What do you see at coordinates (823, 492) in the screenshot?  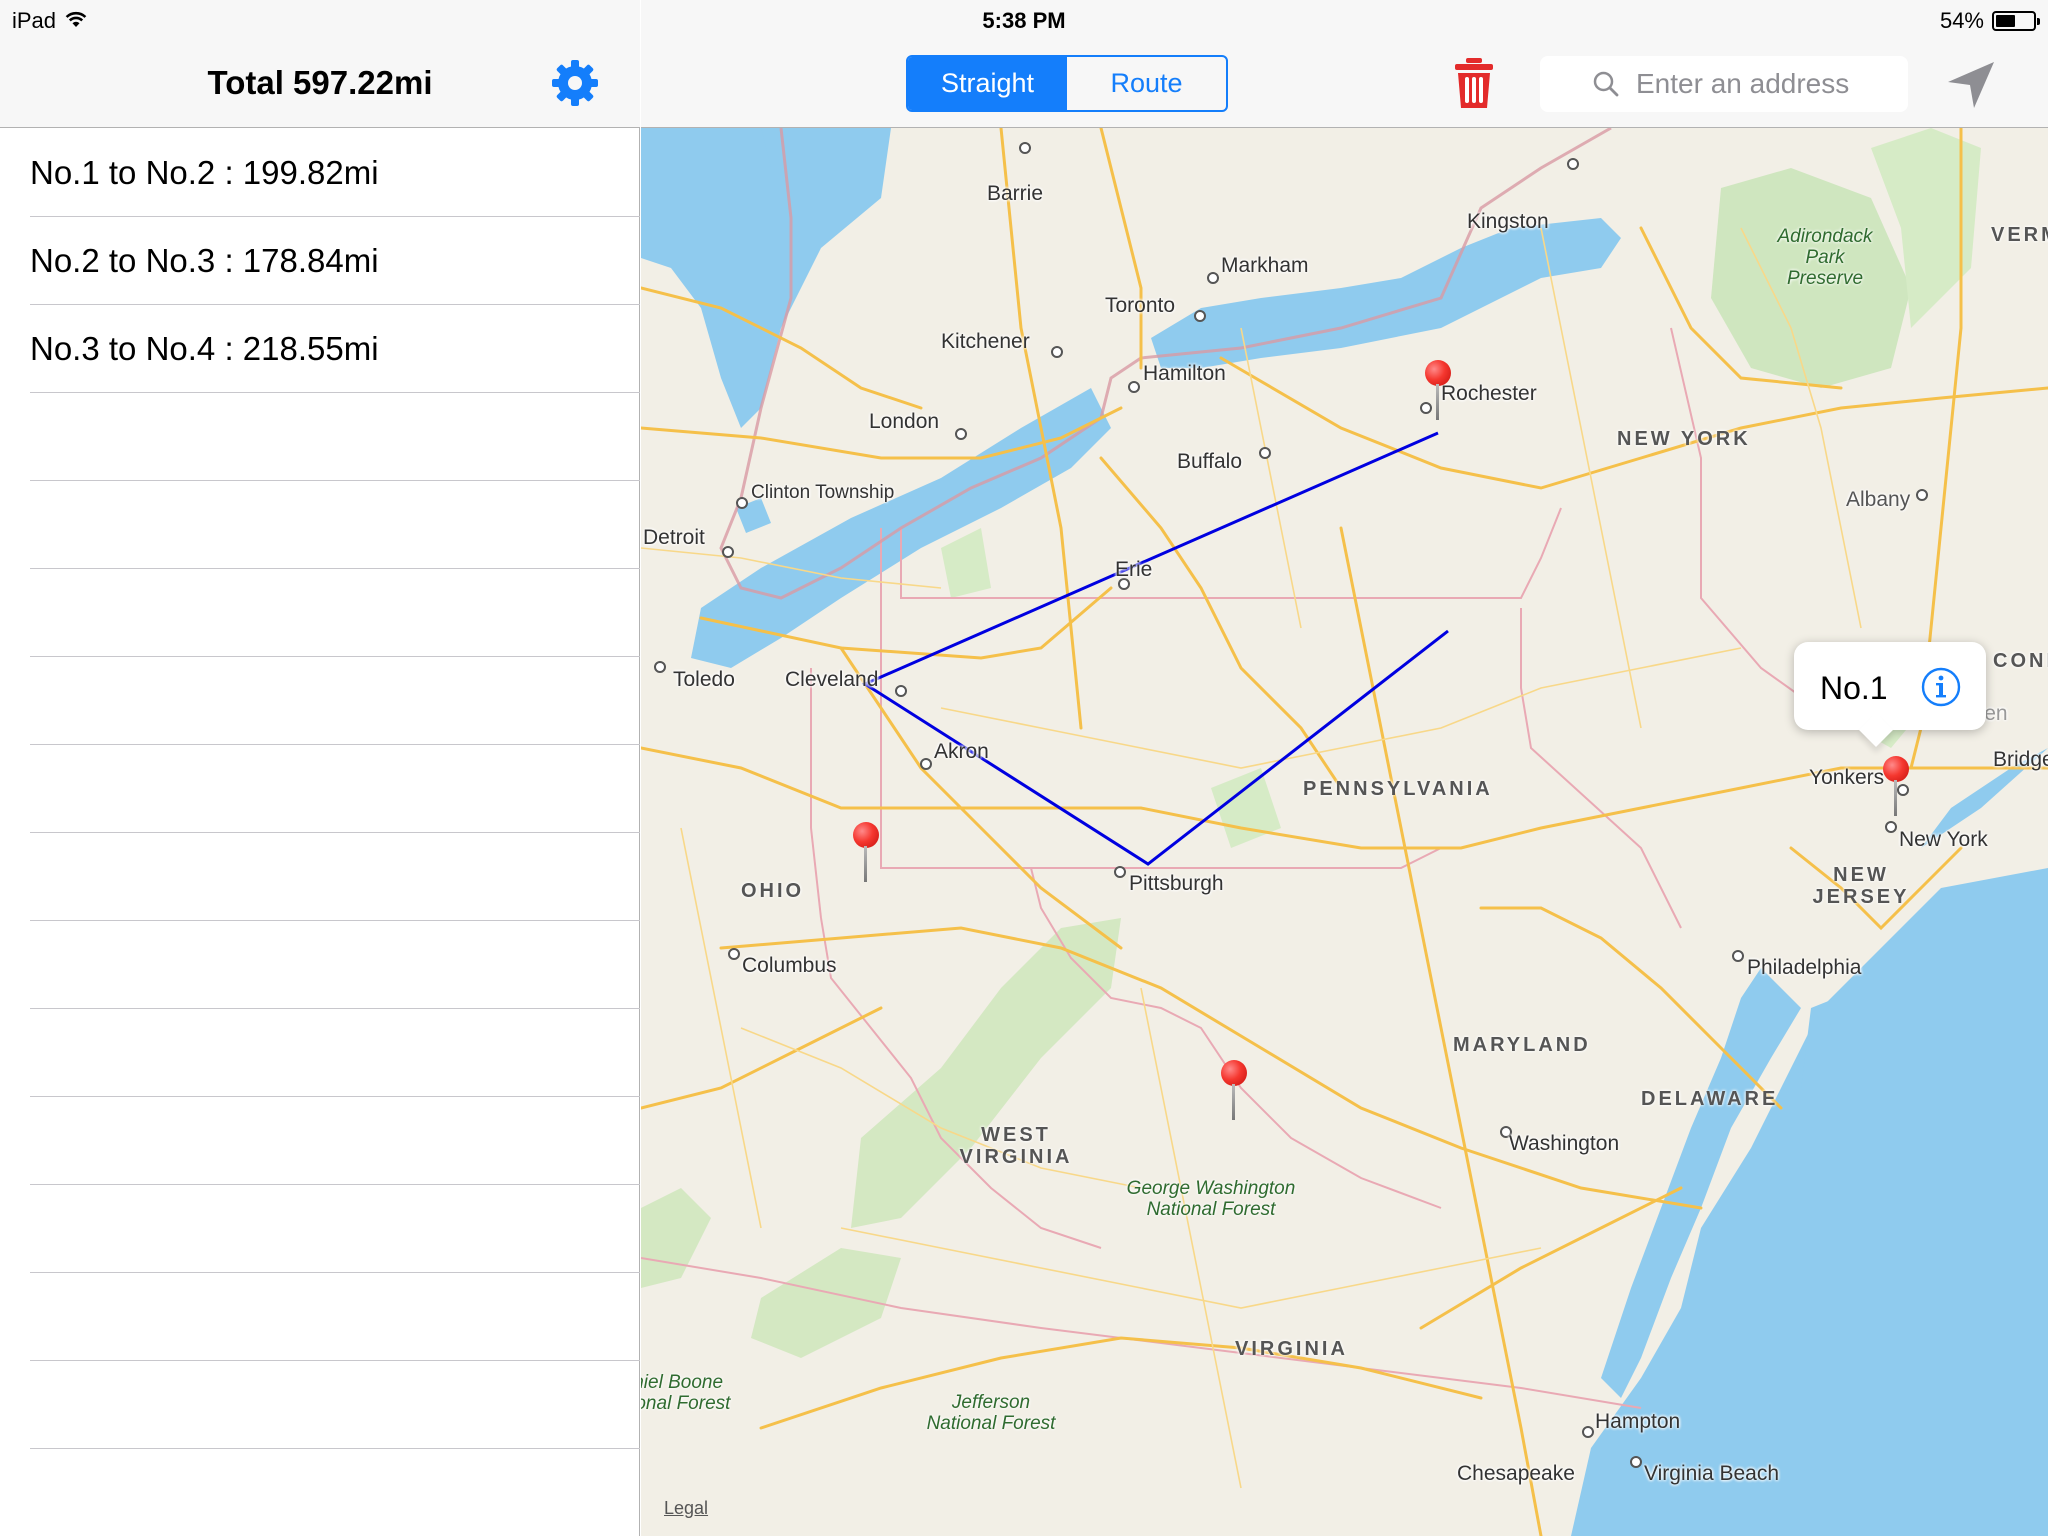 I see `city-label: Clinton Township` at bounding box center [823, 492].